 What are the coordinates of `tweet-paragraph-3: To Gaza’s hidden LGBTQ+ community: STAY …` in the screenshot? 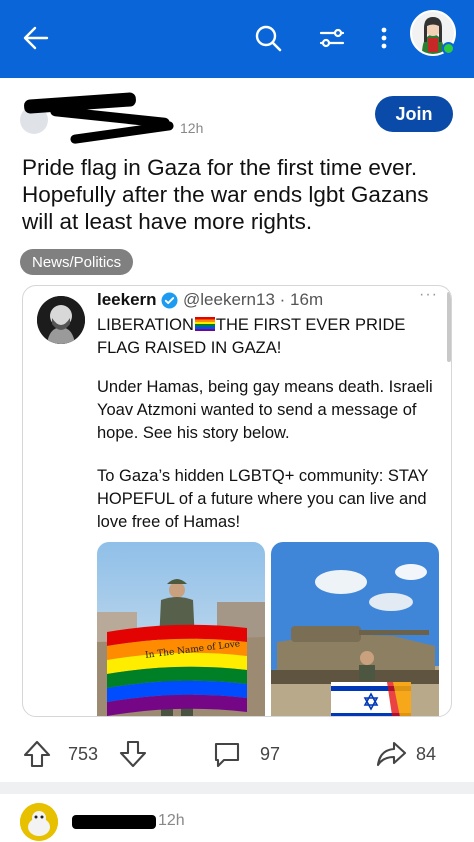 It's located at (263, 499).